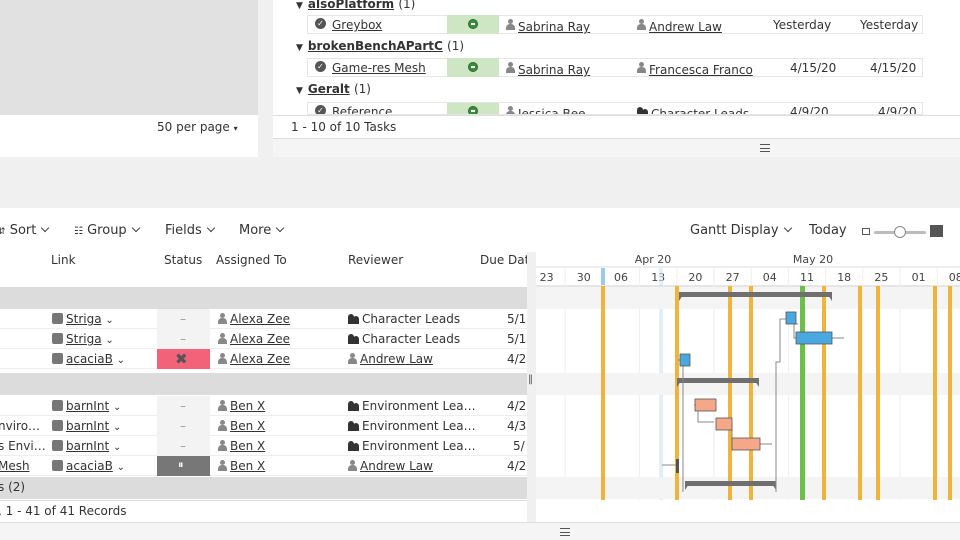 The width and height of the screenshot is (960, 540). Describe the element at coordinates (351, 5) in the screenshot. I see `group-name: alsoPlatform` at that location.